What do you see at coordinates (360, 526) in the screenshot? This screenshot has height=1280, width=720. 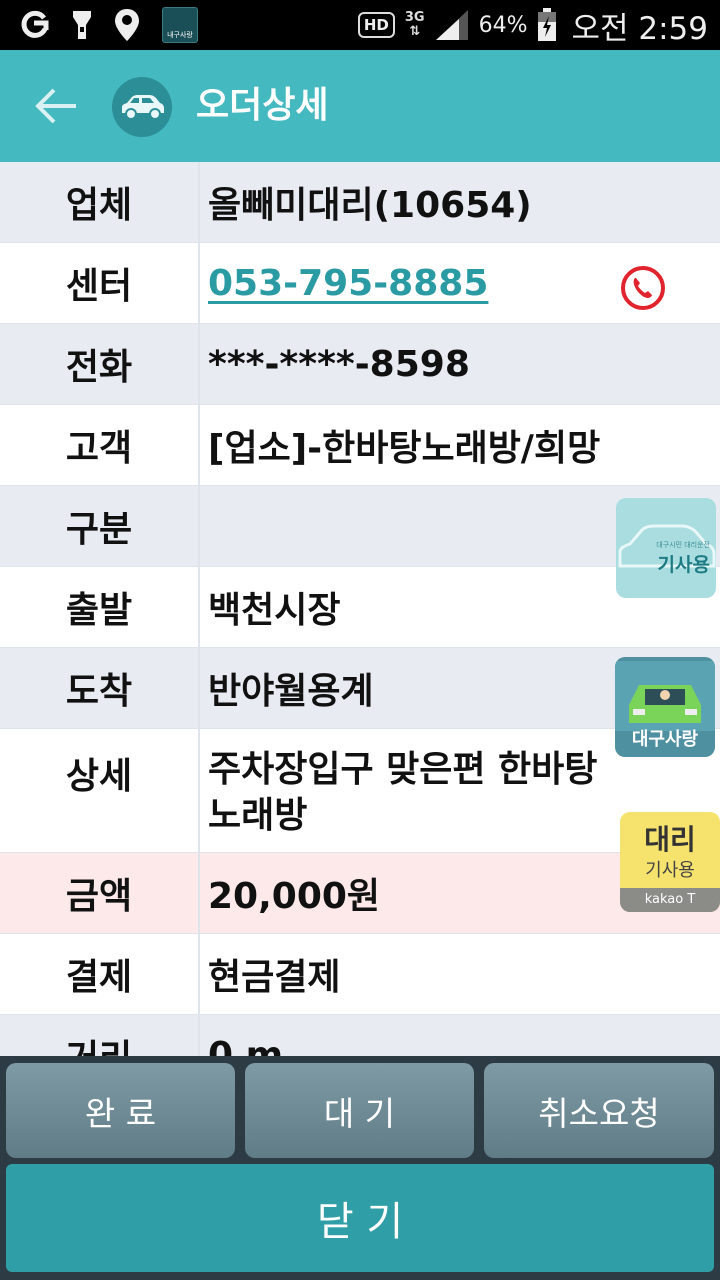 I see `detail-row-category: 구분` at bounding box center [360, 526].